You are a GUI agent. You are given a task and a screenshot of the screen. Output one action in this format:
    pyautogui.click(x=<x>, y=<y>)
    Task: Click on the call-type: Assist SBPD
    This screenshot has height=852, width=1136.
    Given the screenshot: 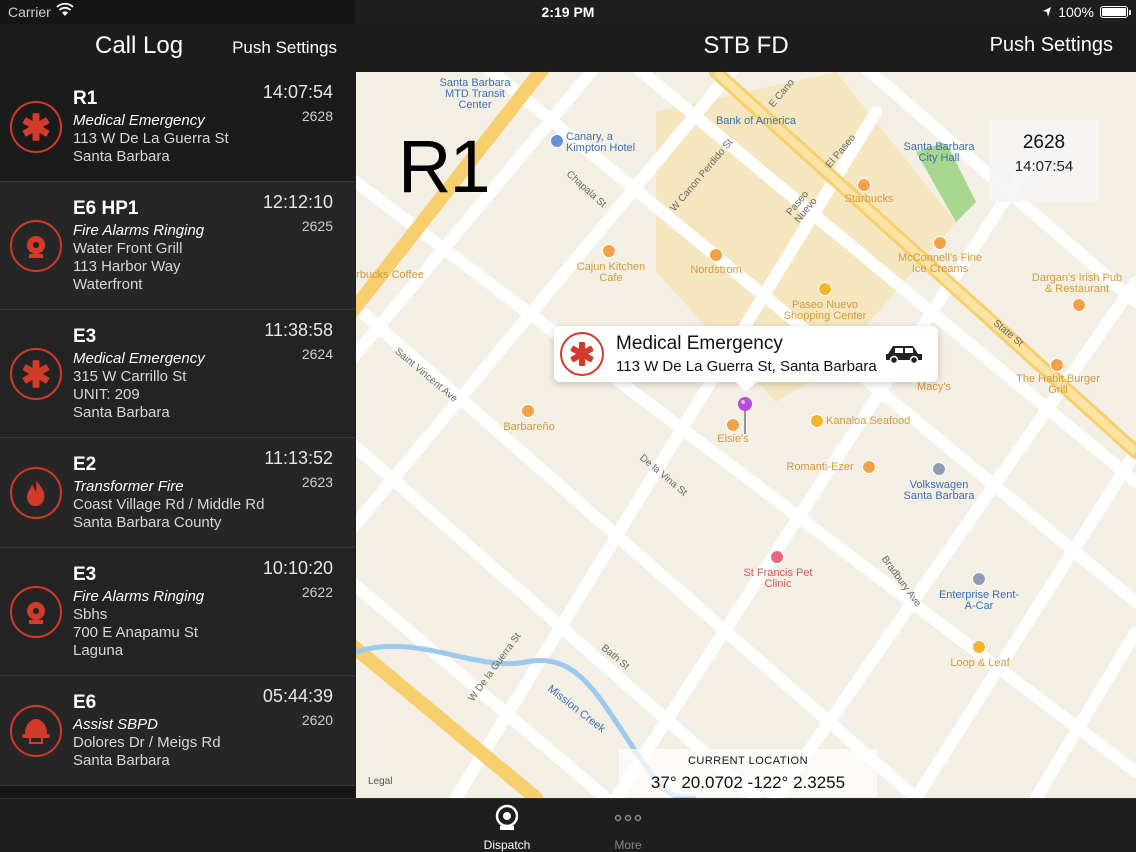 What is the action you would take?
    pyautogui.click(x=116, y=724)
    